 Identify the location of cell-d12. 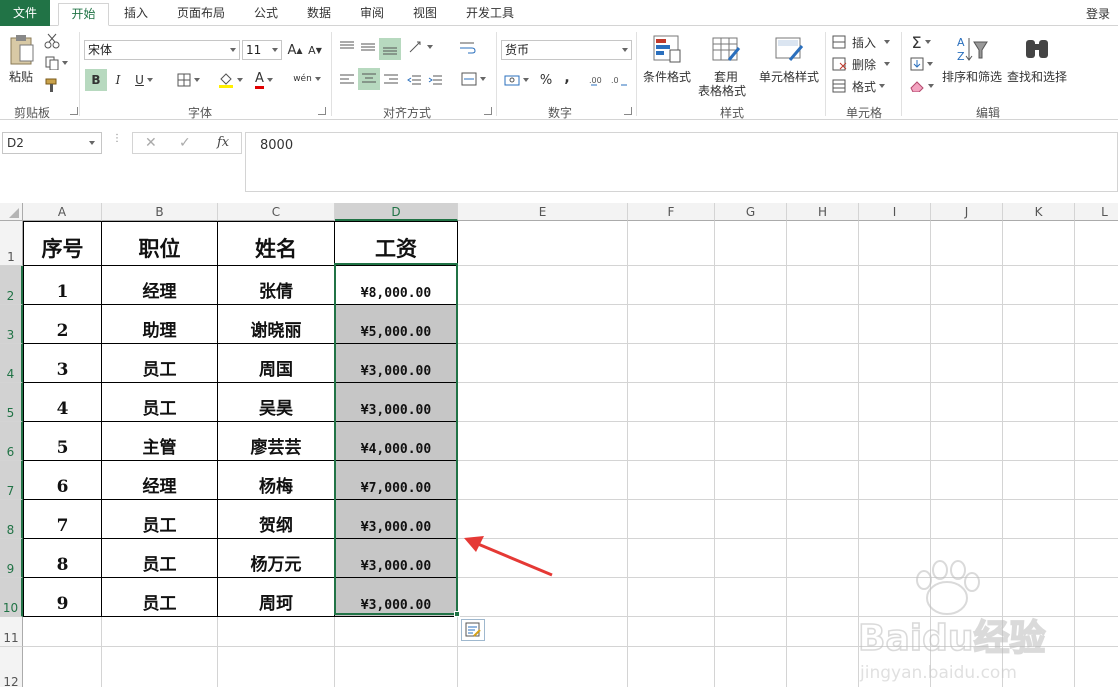
(396, 667).